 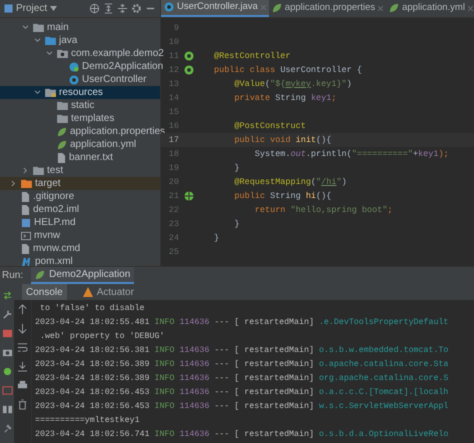 What do you see at coordinates (94, 8) in the screenshot?
I see `target-icon` at bounding box center [94, 8].